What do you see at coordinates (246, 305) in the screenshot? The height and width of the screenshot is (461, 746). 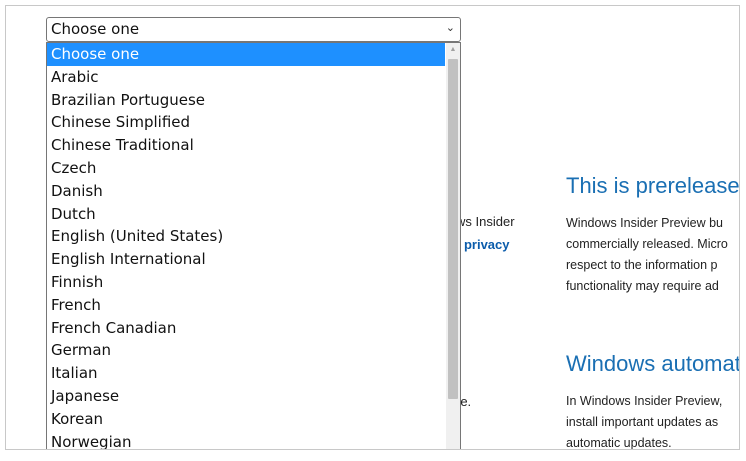 I see `dropdown-option: French` at bounding box center [246, 305].